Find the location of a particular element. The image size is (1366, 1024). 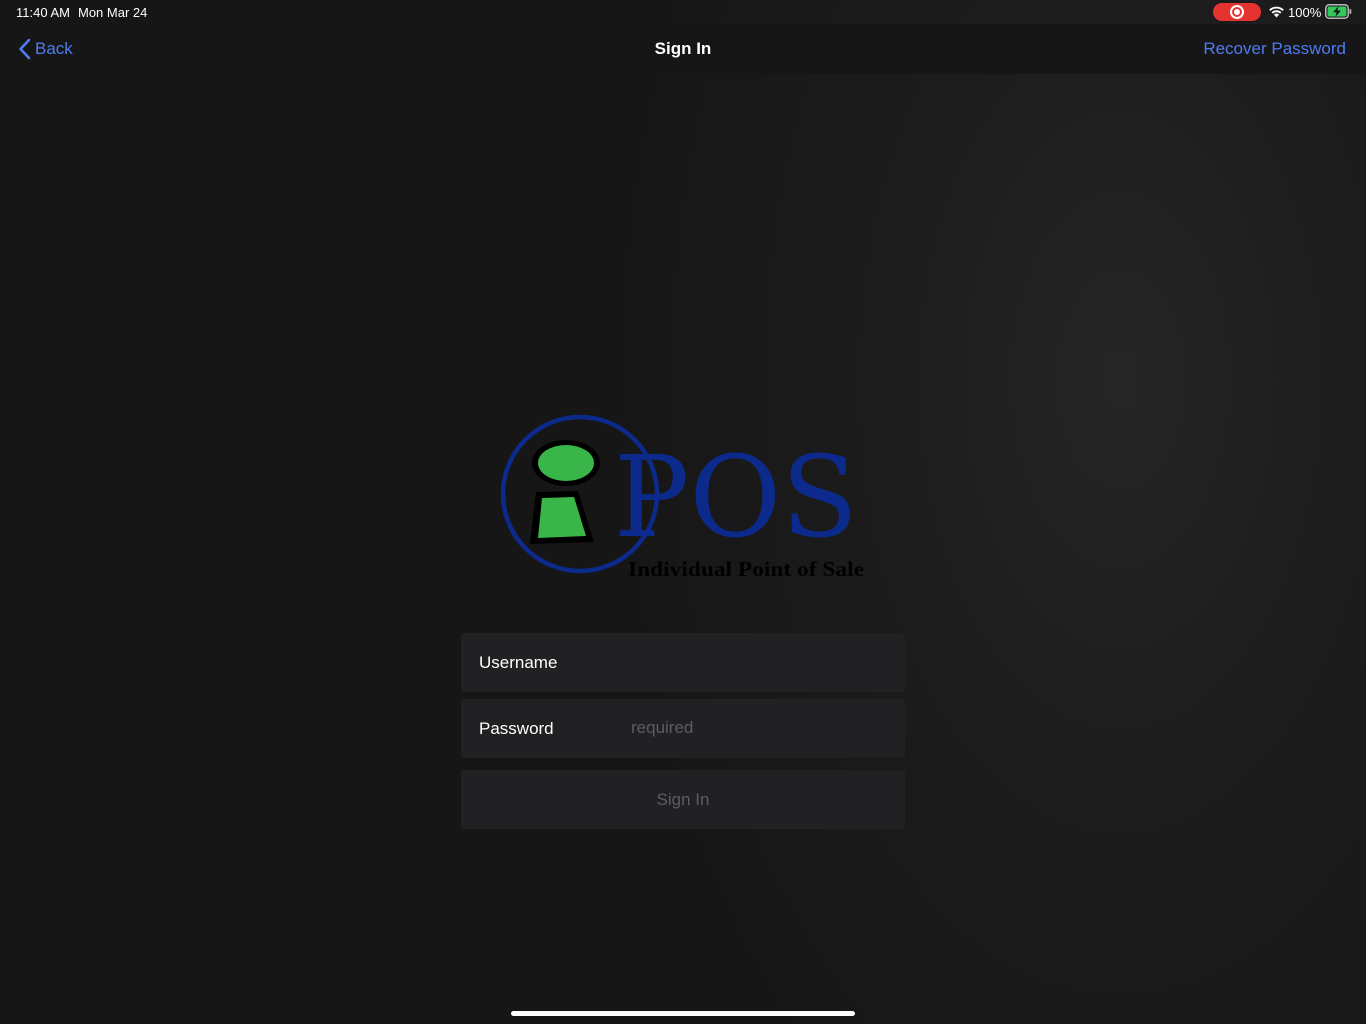

home-indicator is located at coordinates (683, 1013).